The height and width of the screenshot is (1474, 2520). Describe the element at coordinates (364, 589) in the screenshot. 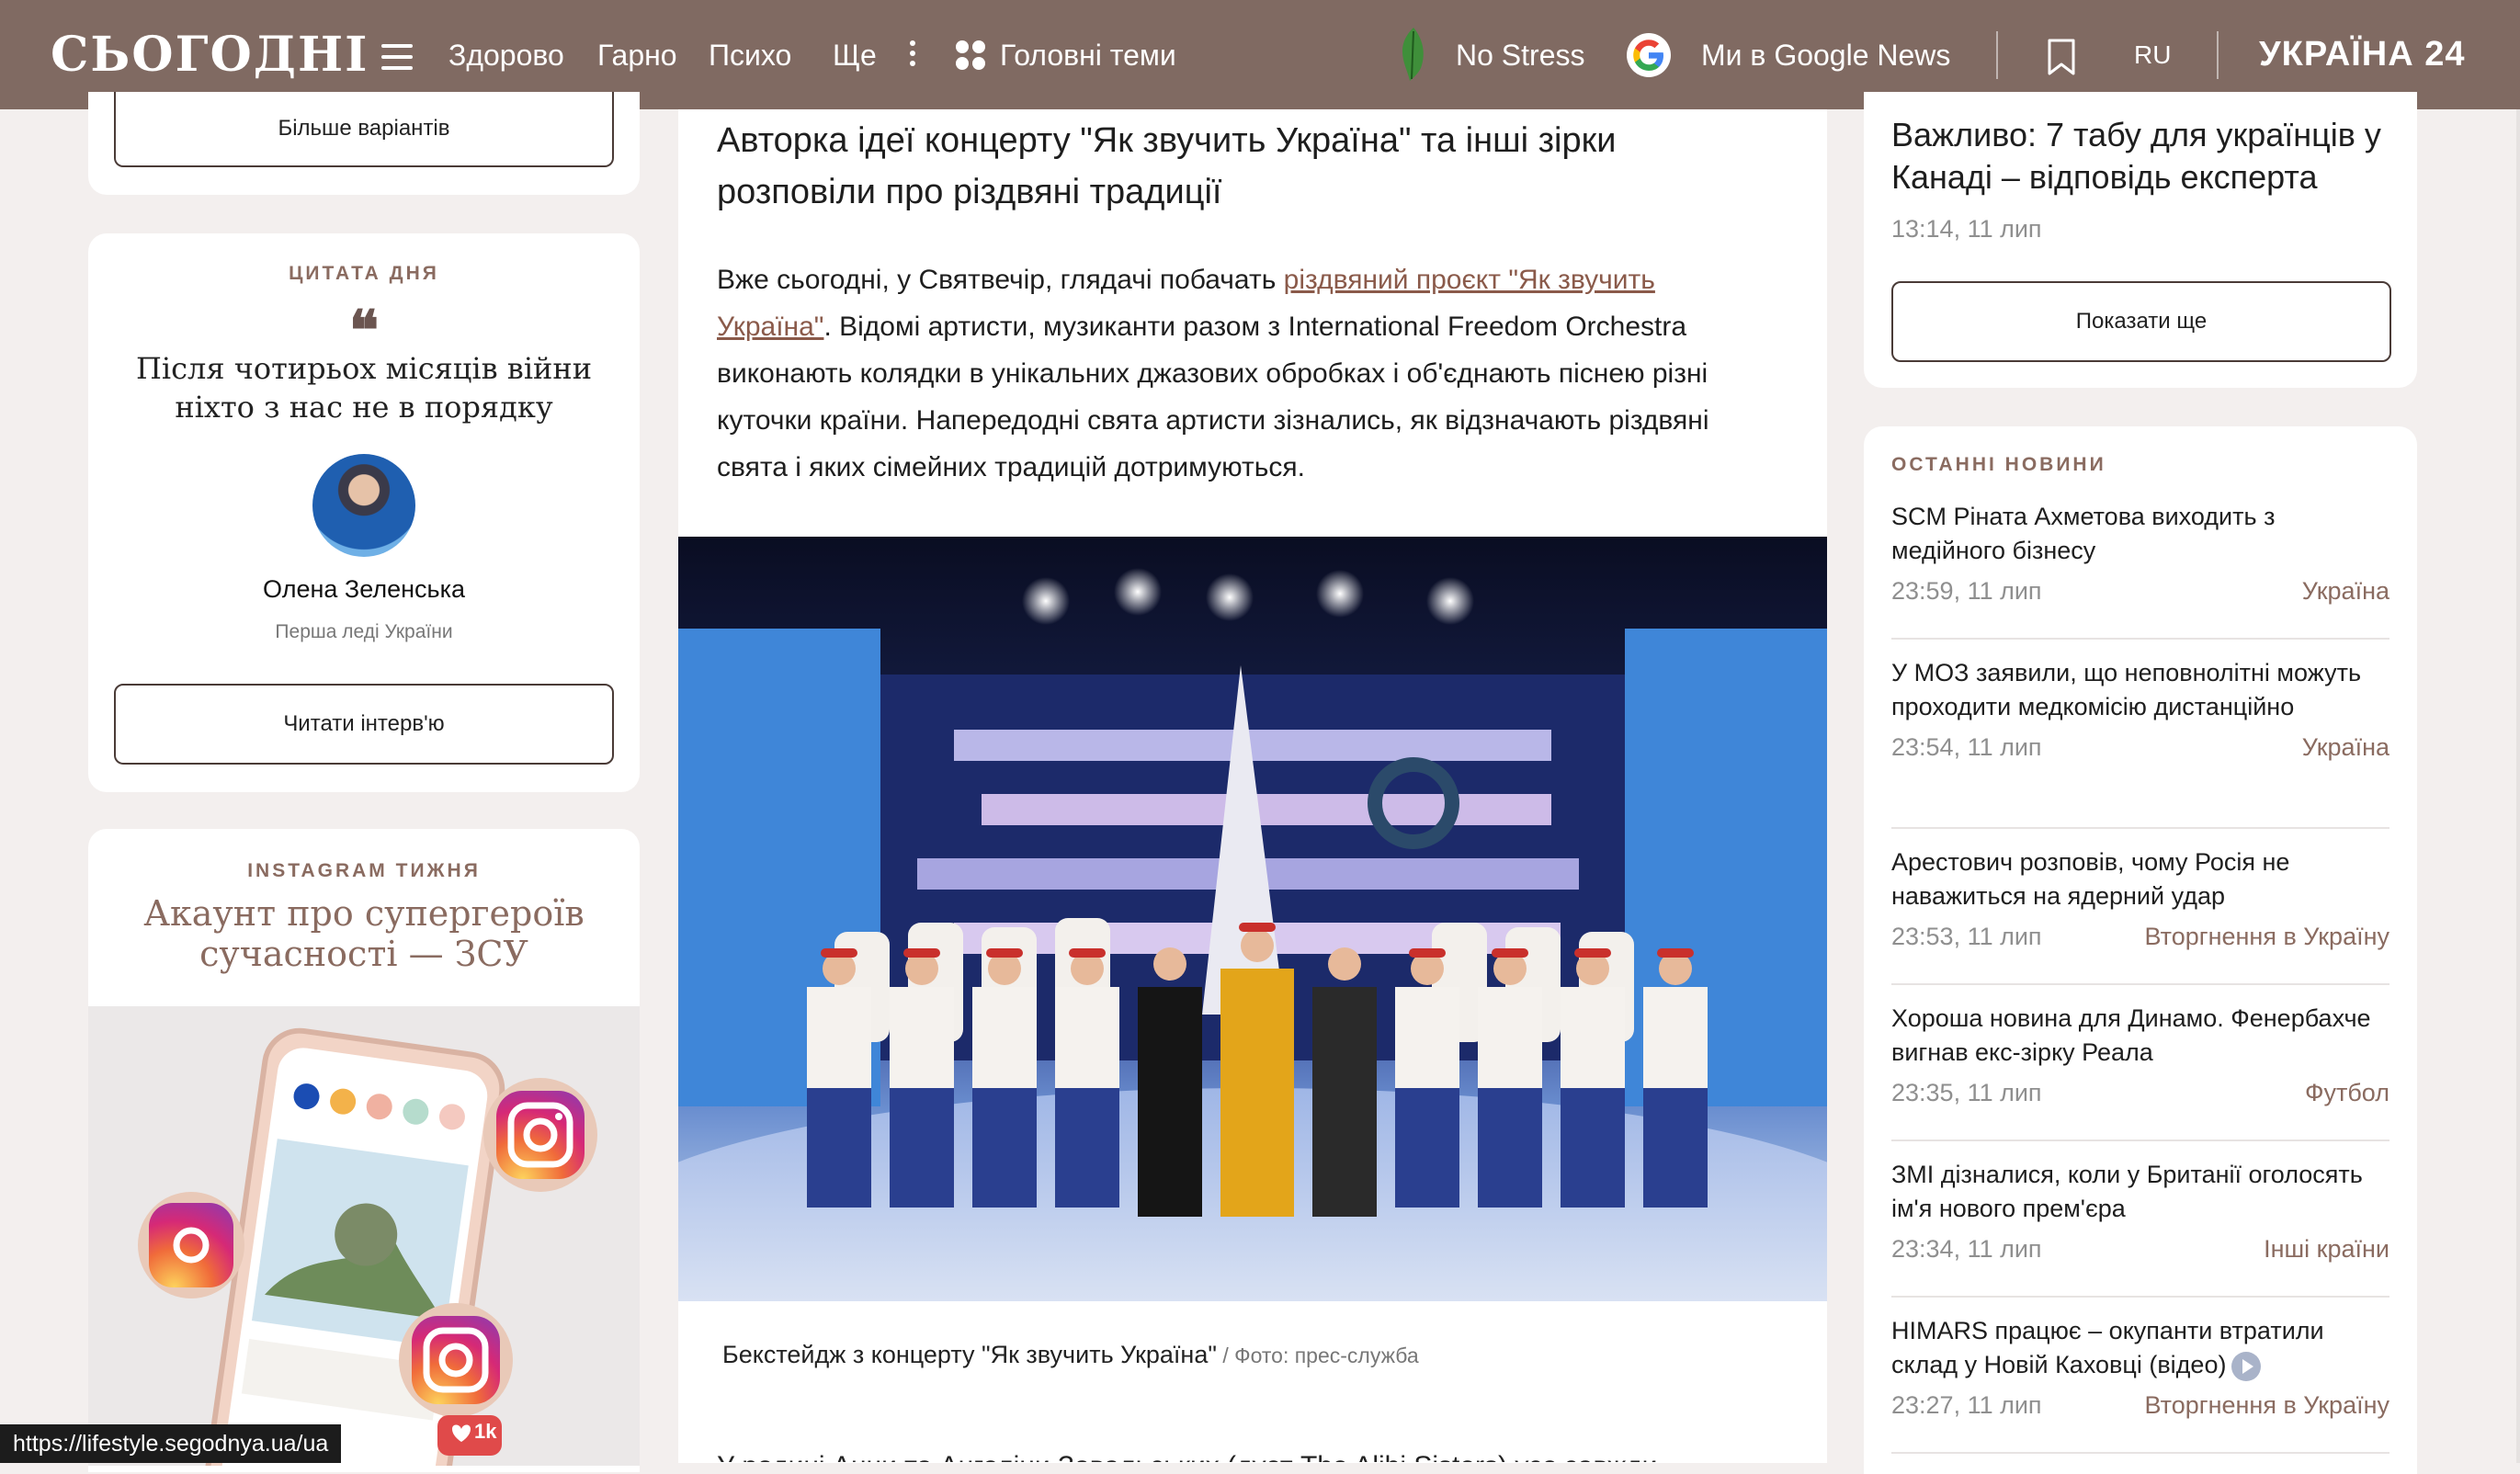

I see `person-name: Олена Зеленська` at that location.